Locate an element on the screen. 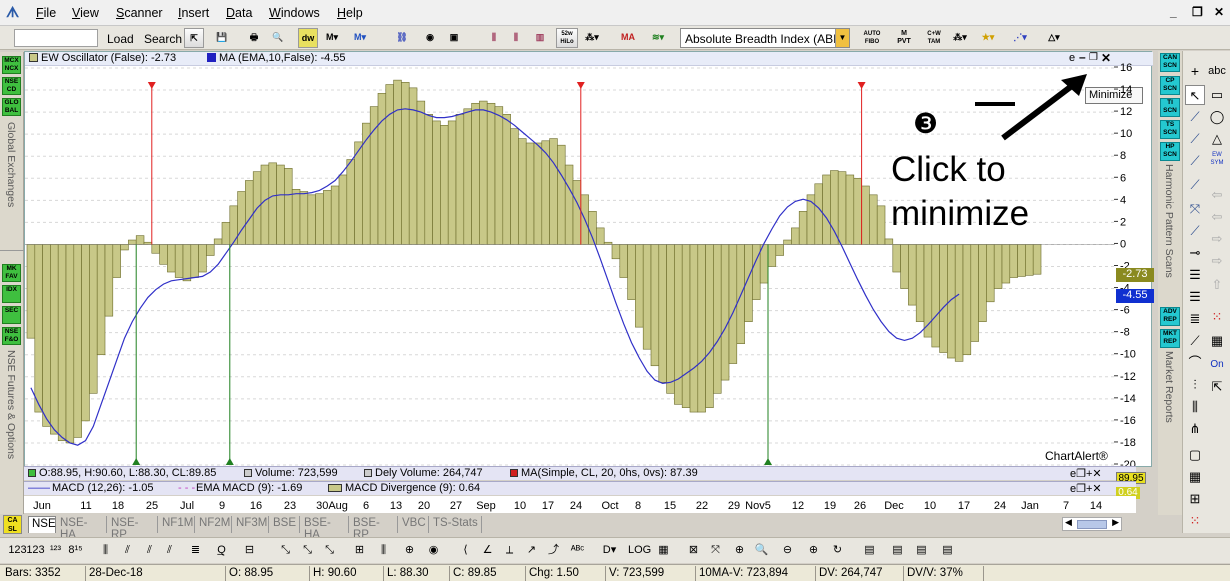  auto-fibo-icon: AUTO FIBO is located at coordinates (872, 38).